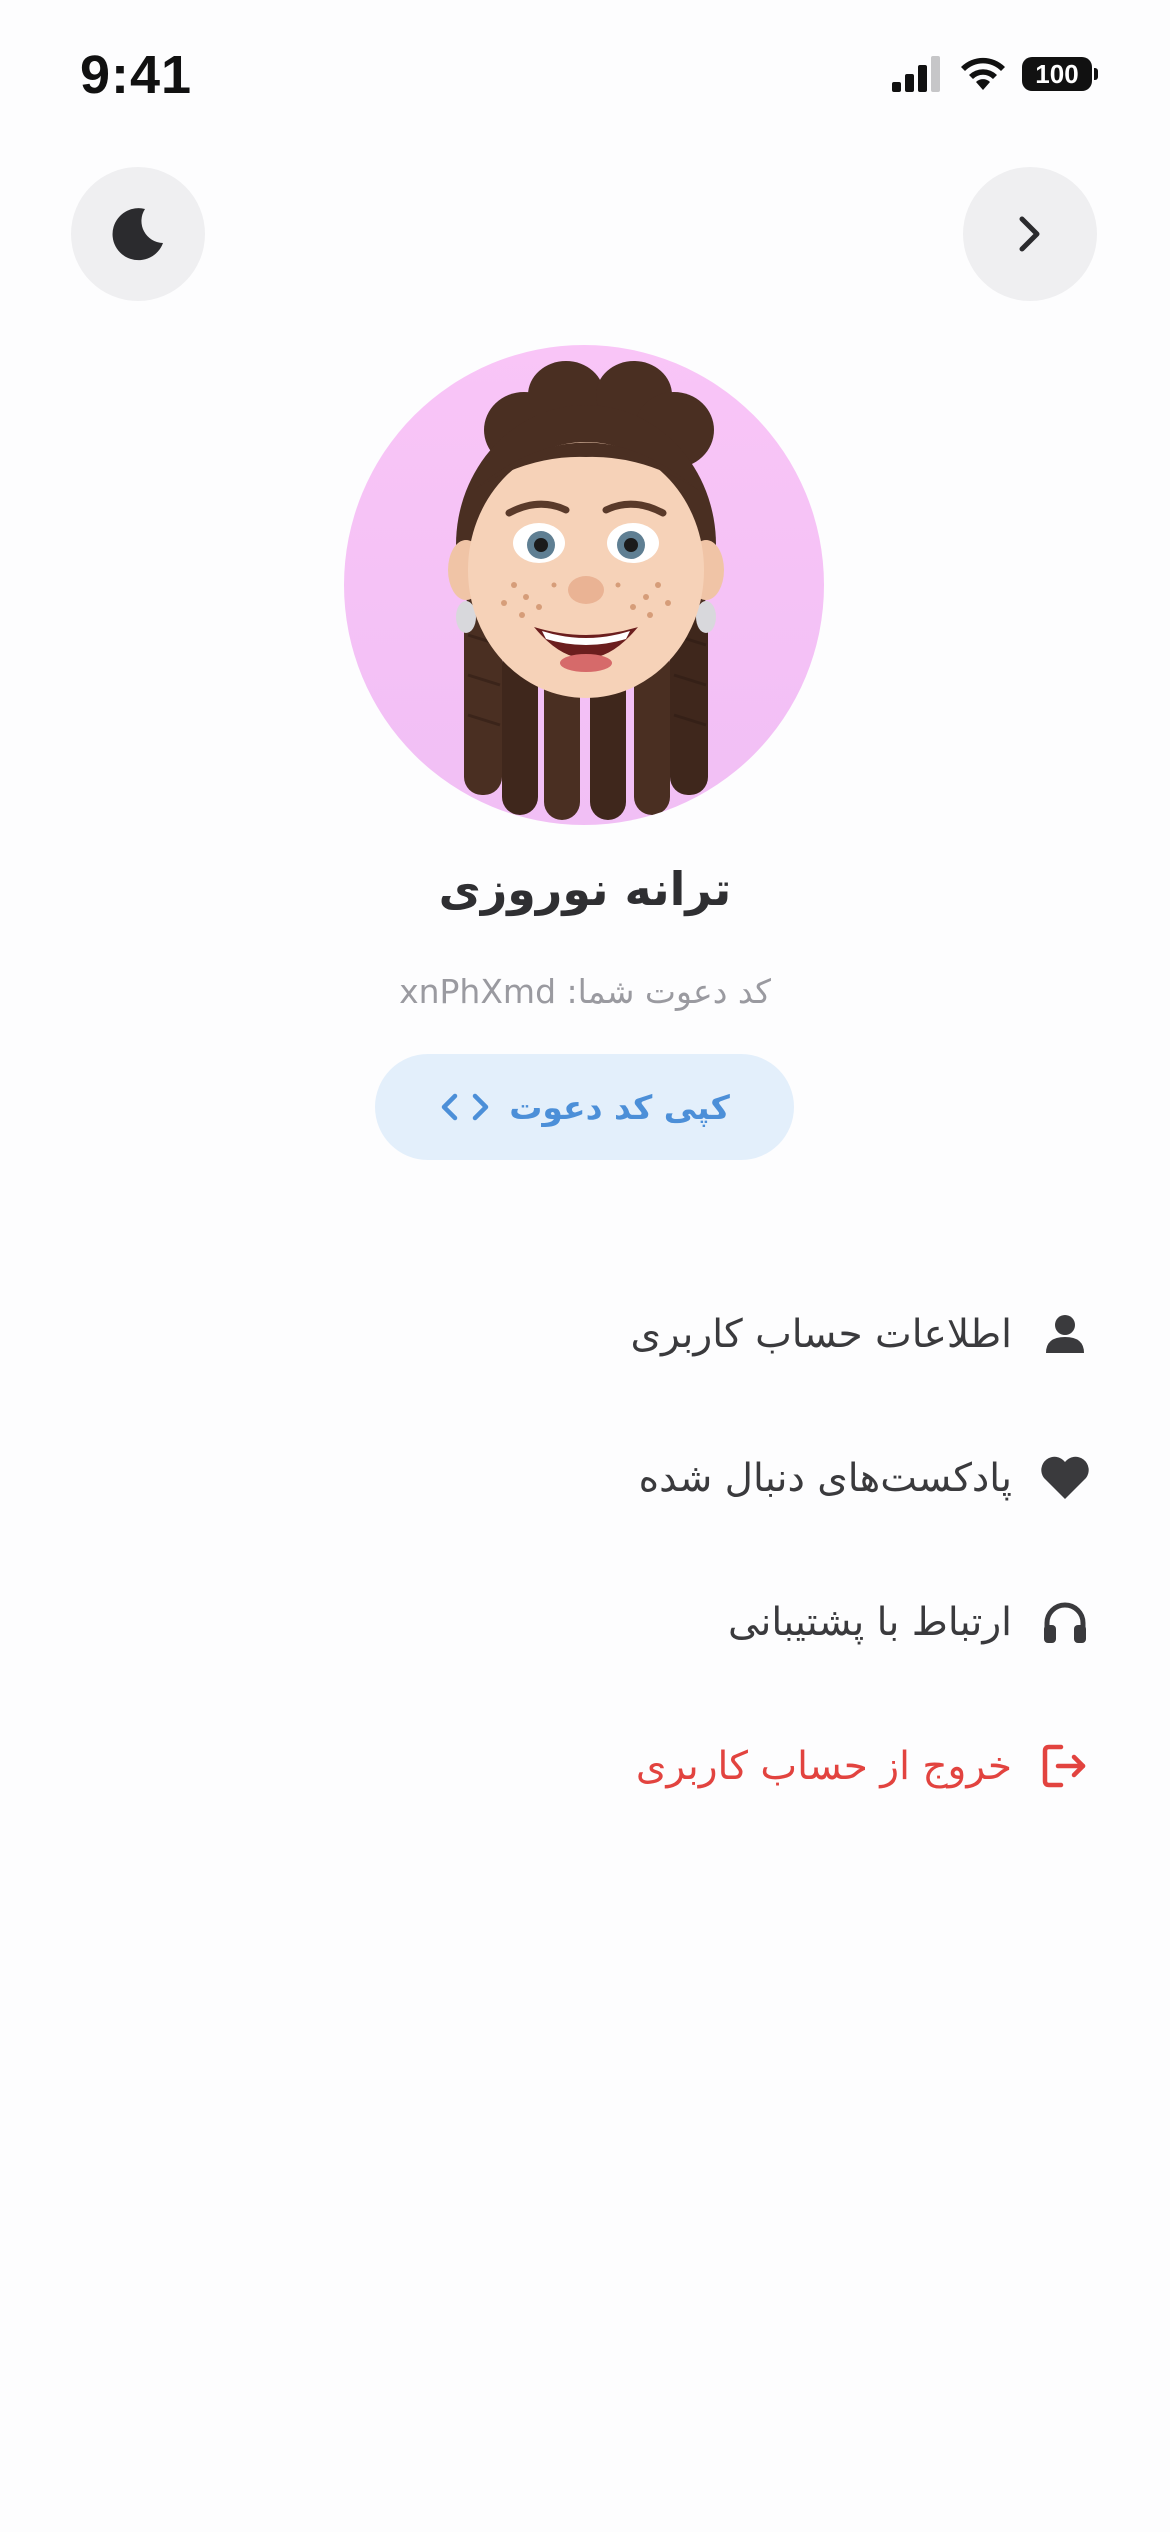 The height and width of the screenshot is (2532, 1170). Describe the element at coordinates (983, 73) in the screenshot. I see `wifi-icon` at that location.